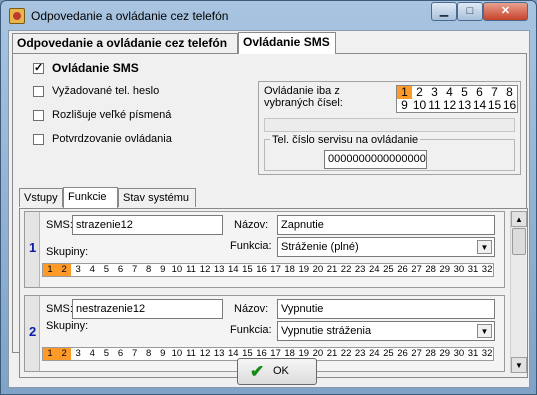 Image resolution: width=537 pixels, height=395 pixels. I want to click on phone-number-slot: 13, so click(464, 105).